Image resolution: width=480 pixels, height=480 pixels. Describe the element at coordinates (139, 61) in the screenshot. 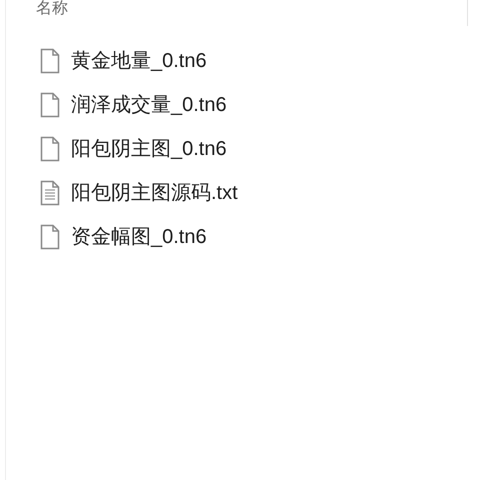

I see `file-name: 黄金地量_0.tn6` at that location.